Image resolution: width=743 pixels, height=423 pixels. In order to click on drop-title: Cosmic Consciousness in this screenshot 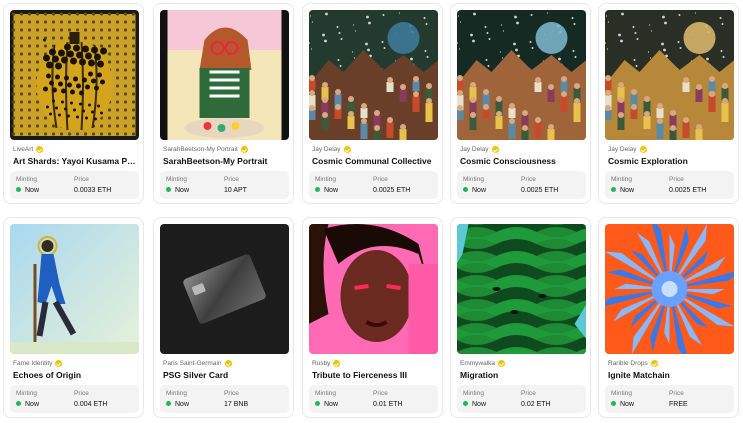, I will do `click(522, 161)`.